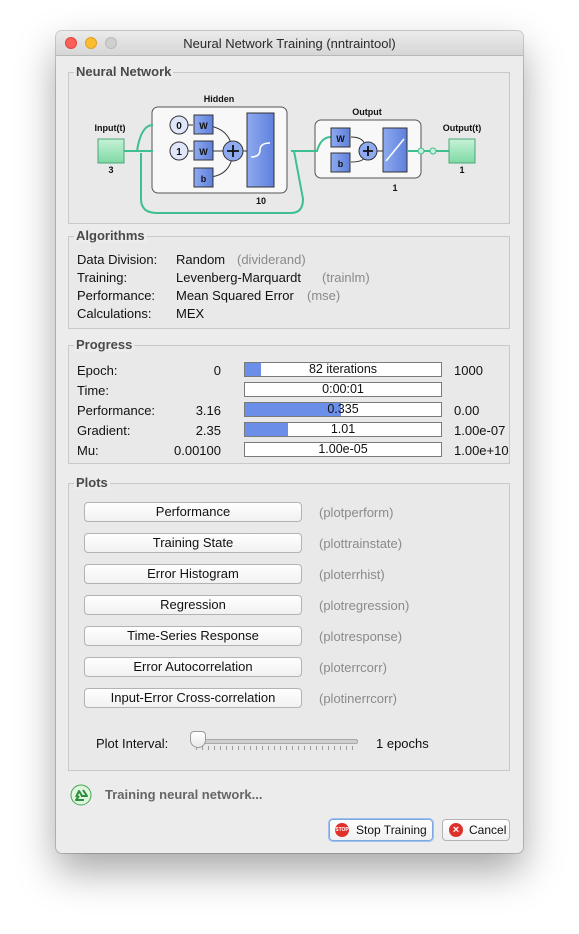  Describe the element at coordinates (93, 390) in the screenshot. I see `progress-label-time: Time:` at that location.